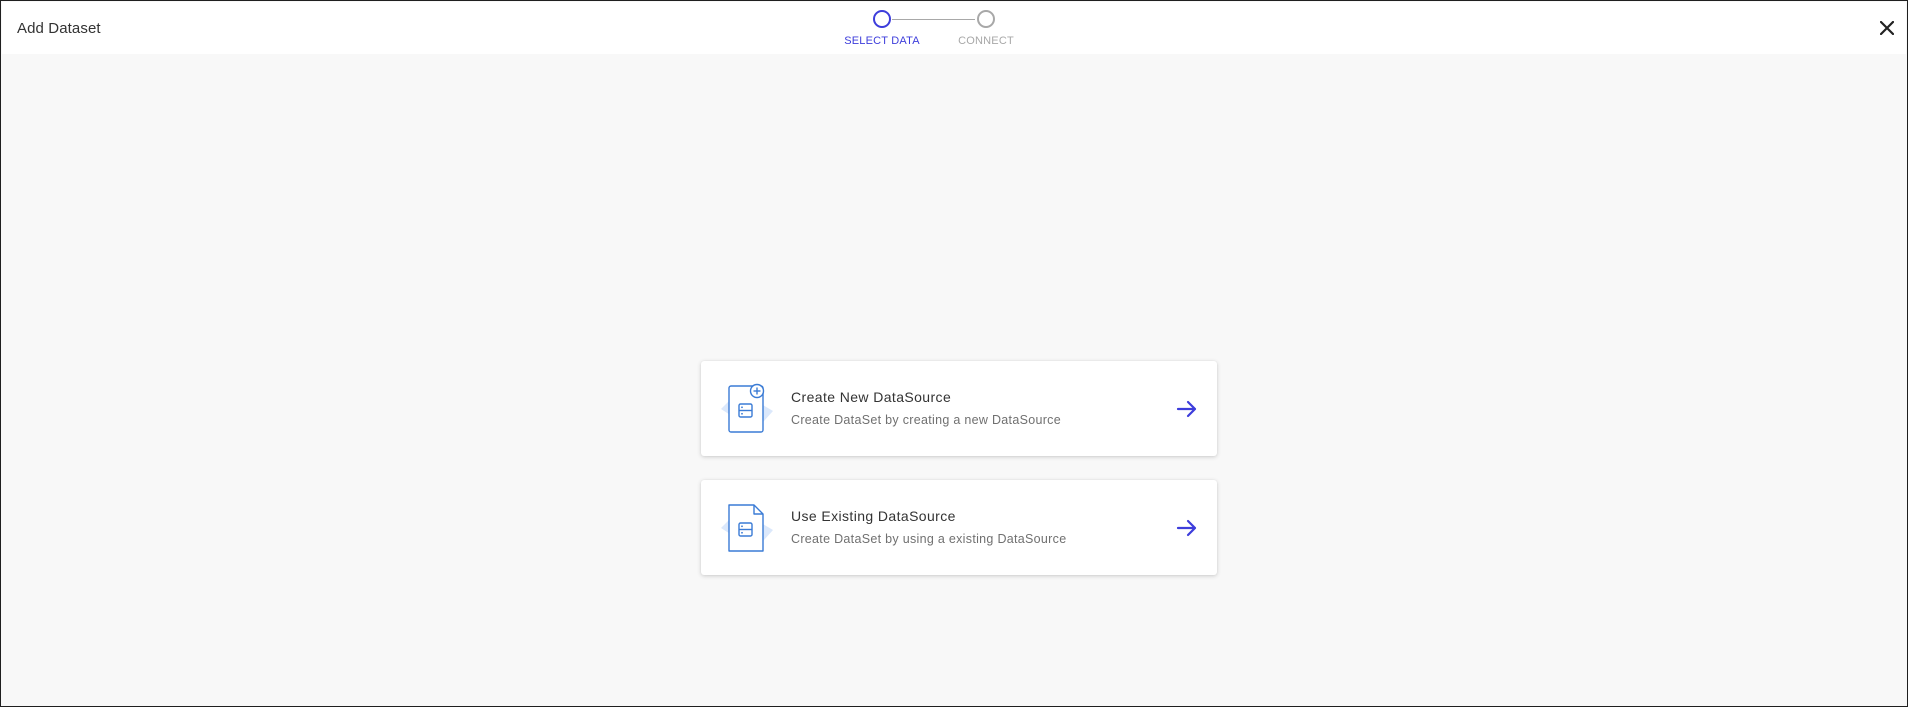 Image resolution: width=1908 pixels, height=707 pixels. I want to click on dialog-title: Add Dataset, so click(59, 28).